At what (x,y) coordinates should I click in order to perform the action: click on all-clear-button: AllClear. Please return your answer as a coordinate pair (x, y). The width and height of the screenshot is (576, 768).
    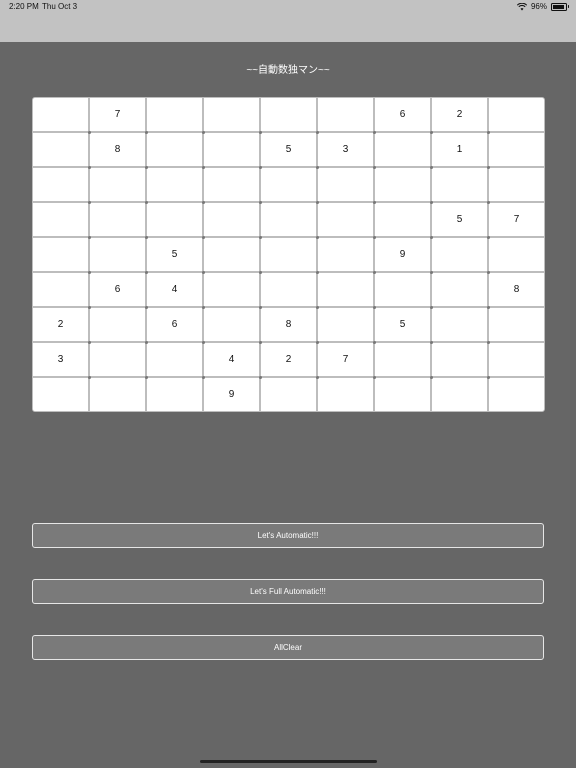
    Looking at the image, I should click on (288, 647).